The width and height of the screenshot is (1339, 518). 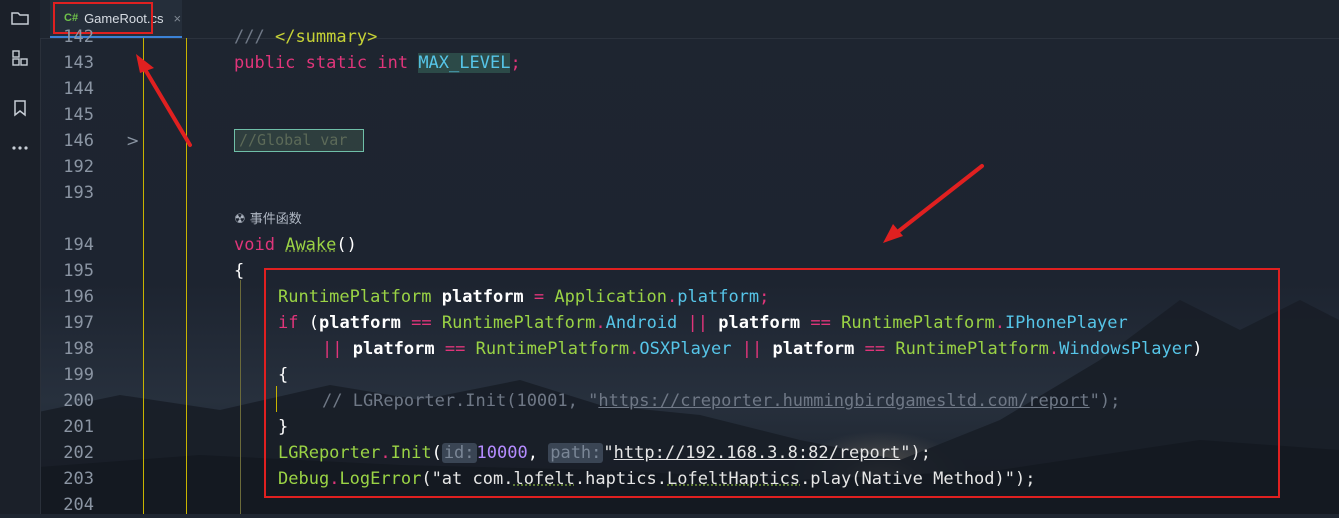 I want to click on arrow-to-code, so click(x=933, y=203).